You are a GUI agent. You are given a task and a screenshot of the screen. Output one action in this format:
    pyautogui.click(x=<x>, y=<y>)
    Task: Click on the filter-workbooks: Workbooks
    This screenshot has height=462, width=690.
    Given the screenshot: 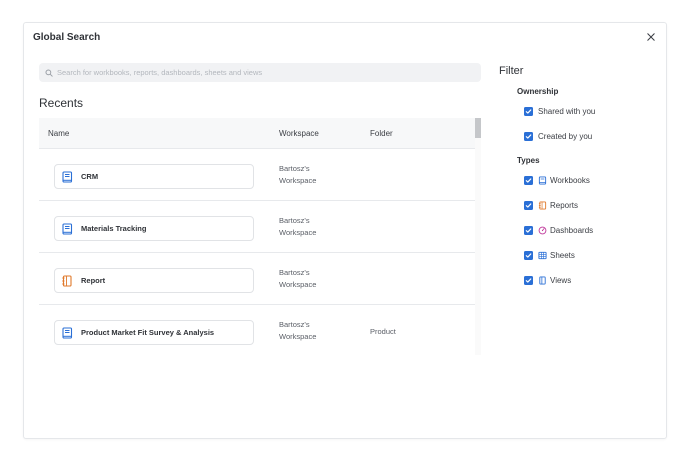 What is the action you would take?
    pyautogui.click(x=557, y=180)
    